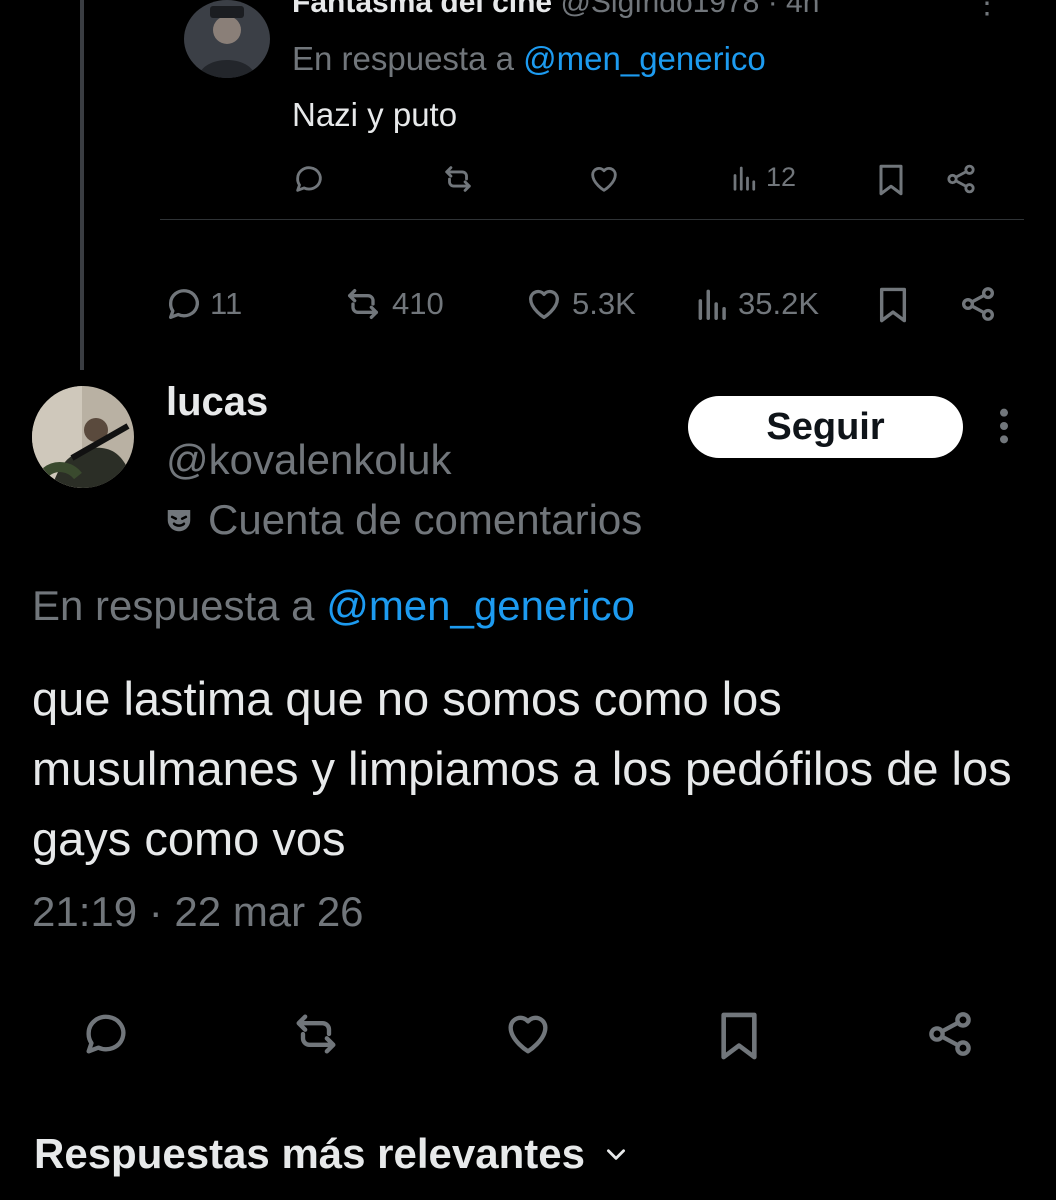 Image resolution: width=1056 pixels, height=1200 pixels. Describe the element at coordinates (763, 177) in the screenshot. I see `views-stat: 12` at that location.